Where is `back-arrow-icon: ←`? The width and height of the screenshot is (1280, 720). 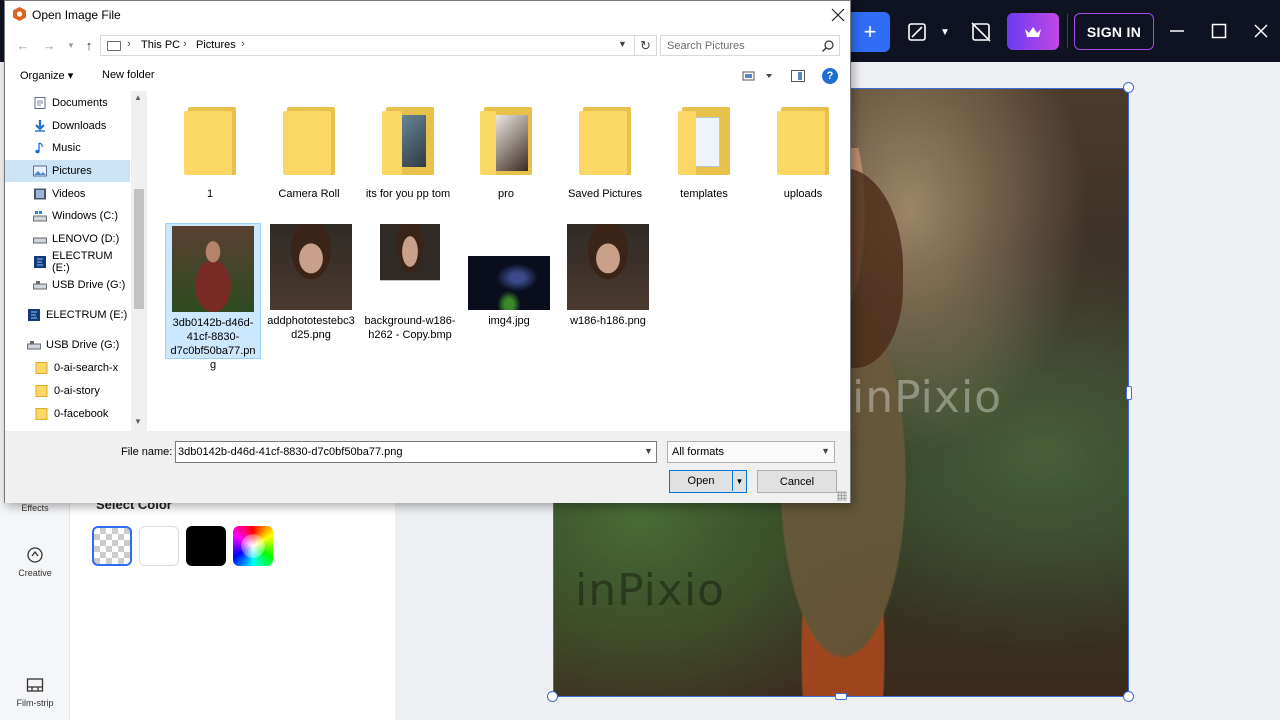
back-arrow-icon: ← is located at coordinates (23, 45).